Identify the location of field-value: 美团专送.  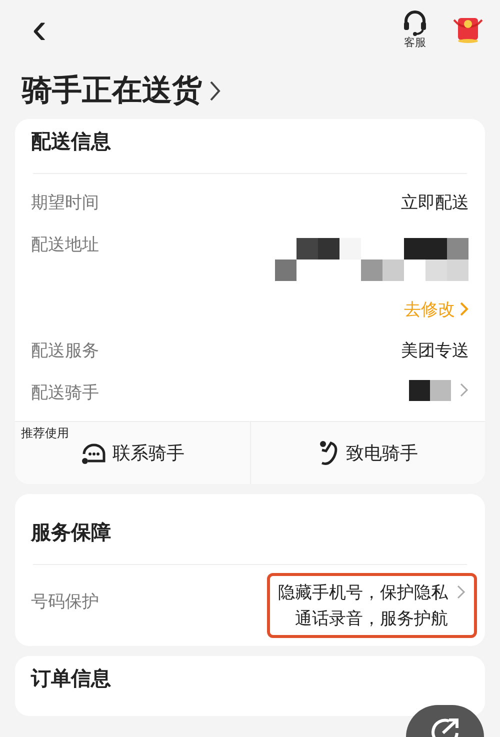
(435, 351).